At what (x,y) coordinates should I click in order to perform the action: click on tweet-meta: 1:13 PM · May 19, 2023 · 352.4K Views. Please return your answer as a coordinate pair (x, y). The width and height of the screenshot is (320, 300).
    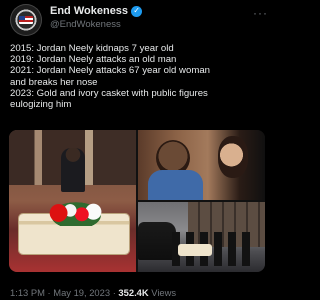
    Looking at the image, I should click on (93, 292).